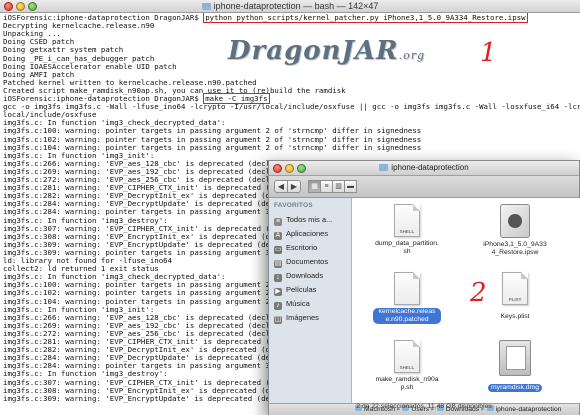  I want to click on file-name-label: iPhone3,1_5.0_9A334_Restore.ipsw, so click(515, 249).